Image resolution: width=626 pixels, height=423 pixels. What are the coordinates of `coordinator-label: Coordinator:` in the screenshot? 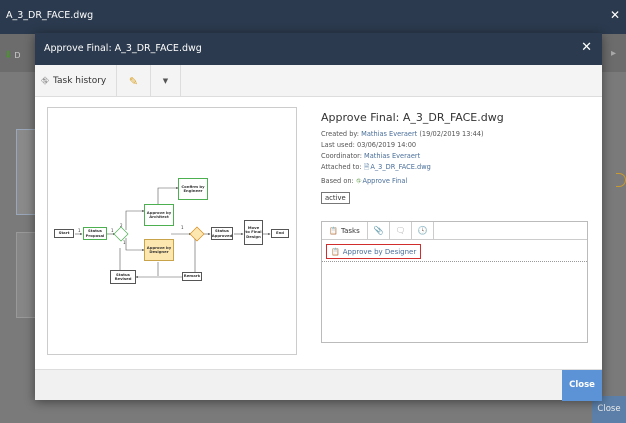 It's located at (343, 156).